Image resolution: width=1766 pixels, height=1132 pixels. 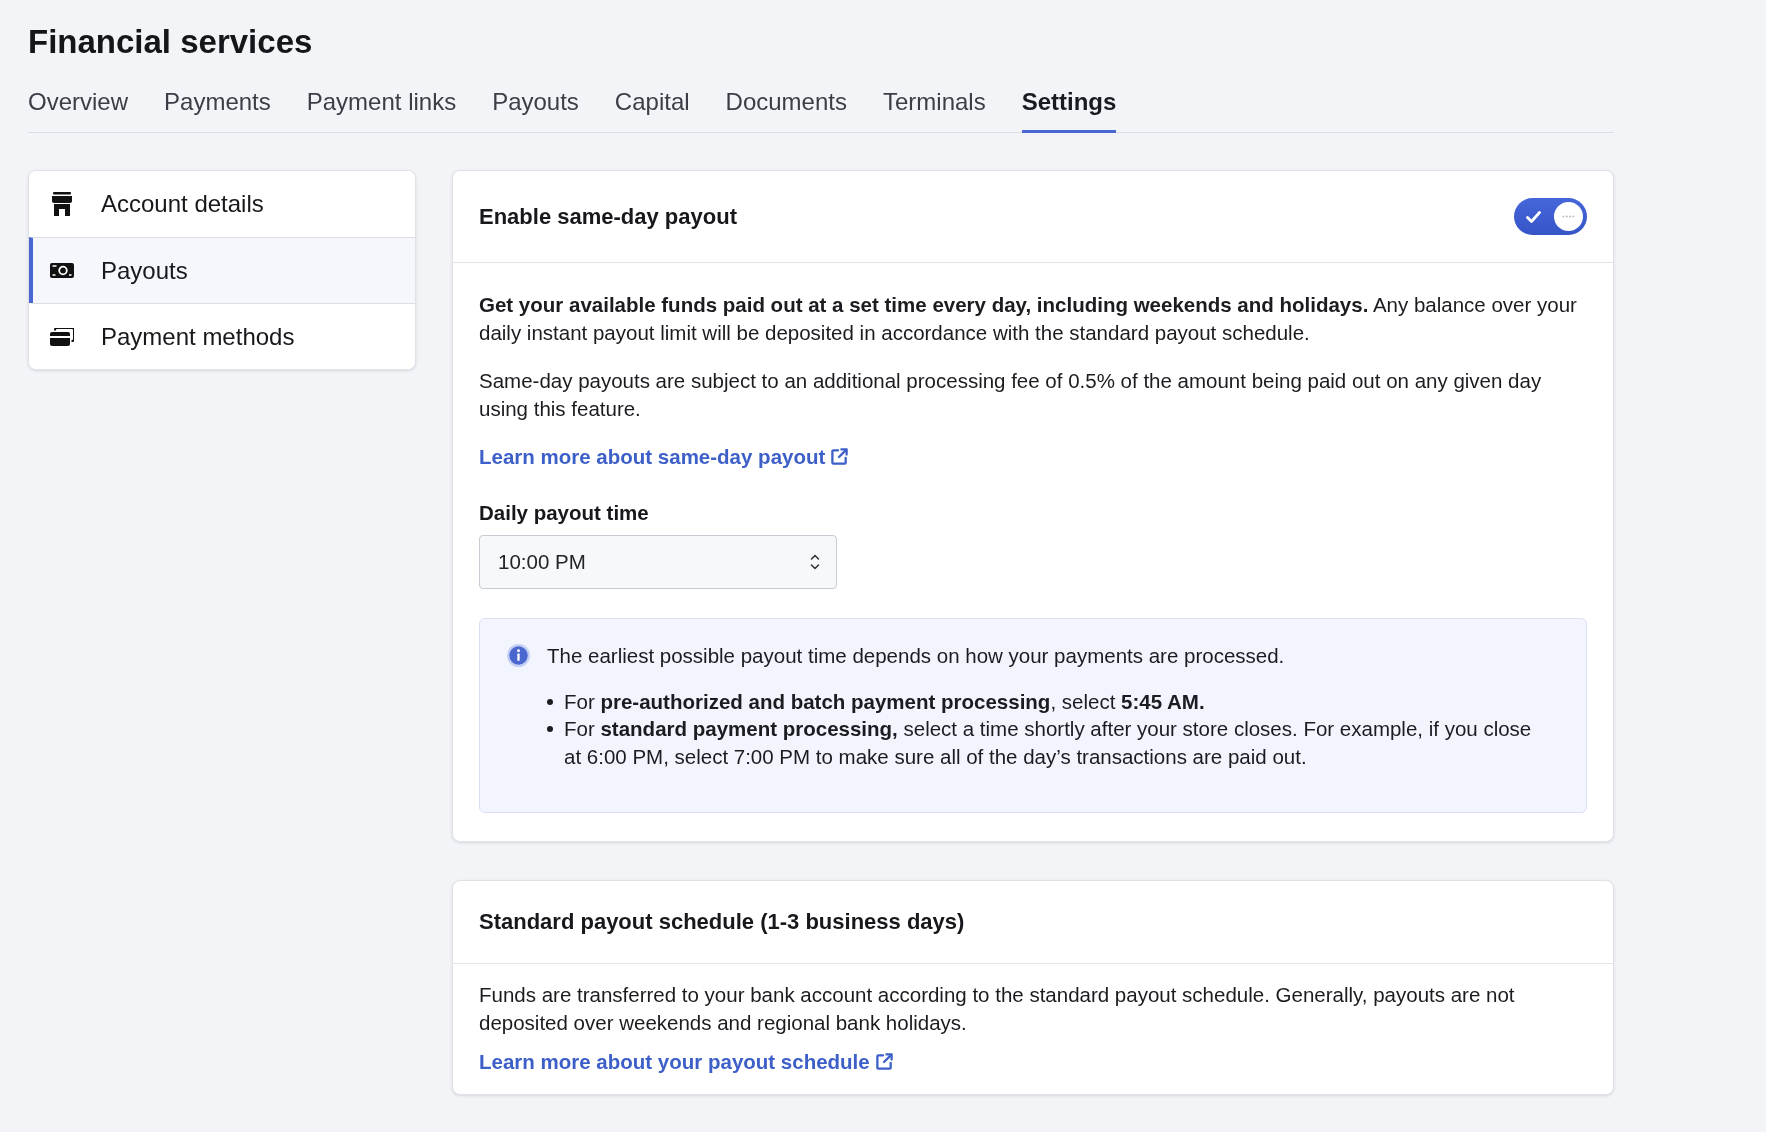 I want to click on card-title: Enable same-day payout, so click(x=608, y=216).